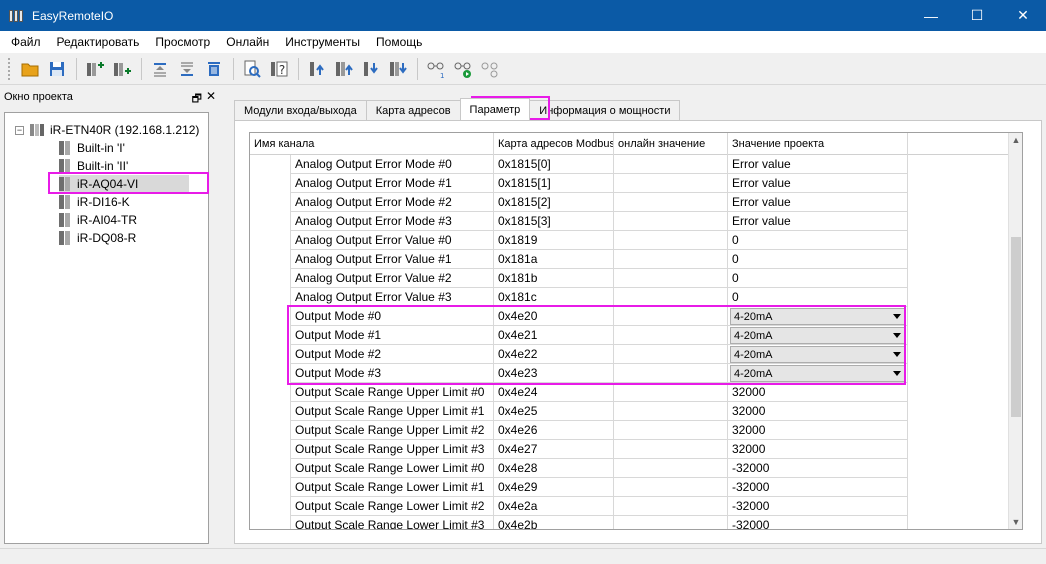 The height and width of the screenshot is (564, 1046). What do you see at coordinates (392, 278) in the screenshot?
I see `cell-channel-name: Analog Output Error Value #2` at bounding box center [392, 278].